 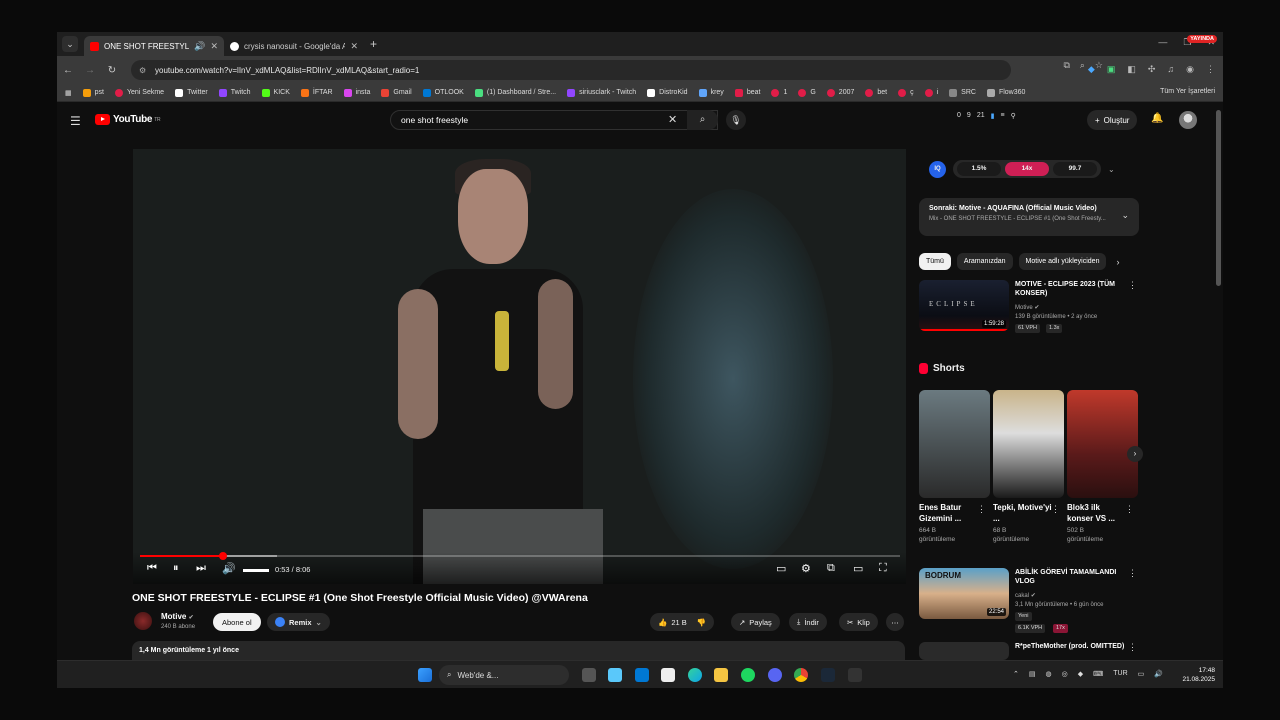 What do you see at coordinates (828, 675) in the screenshot?
I see `steam-icon` at bounding box center [828, 675].